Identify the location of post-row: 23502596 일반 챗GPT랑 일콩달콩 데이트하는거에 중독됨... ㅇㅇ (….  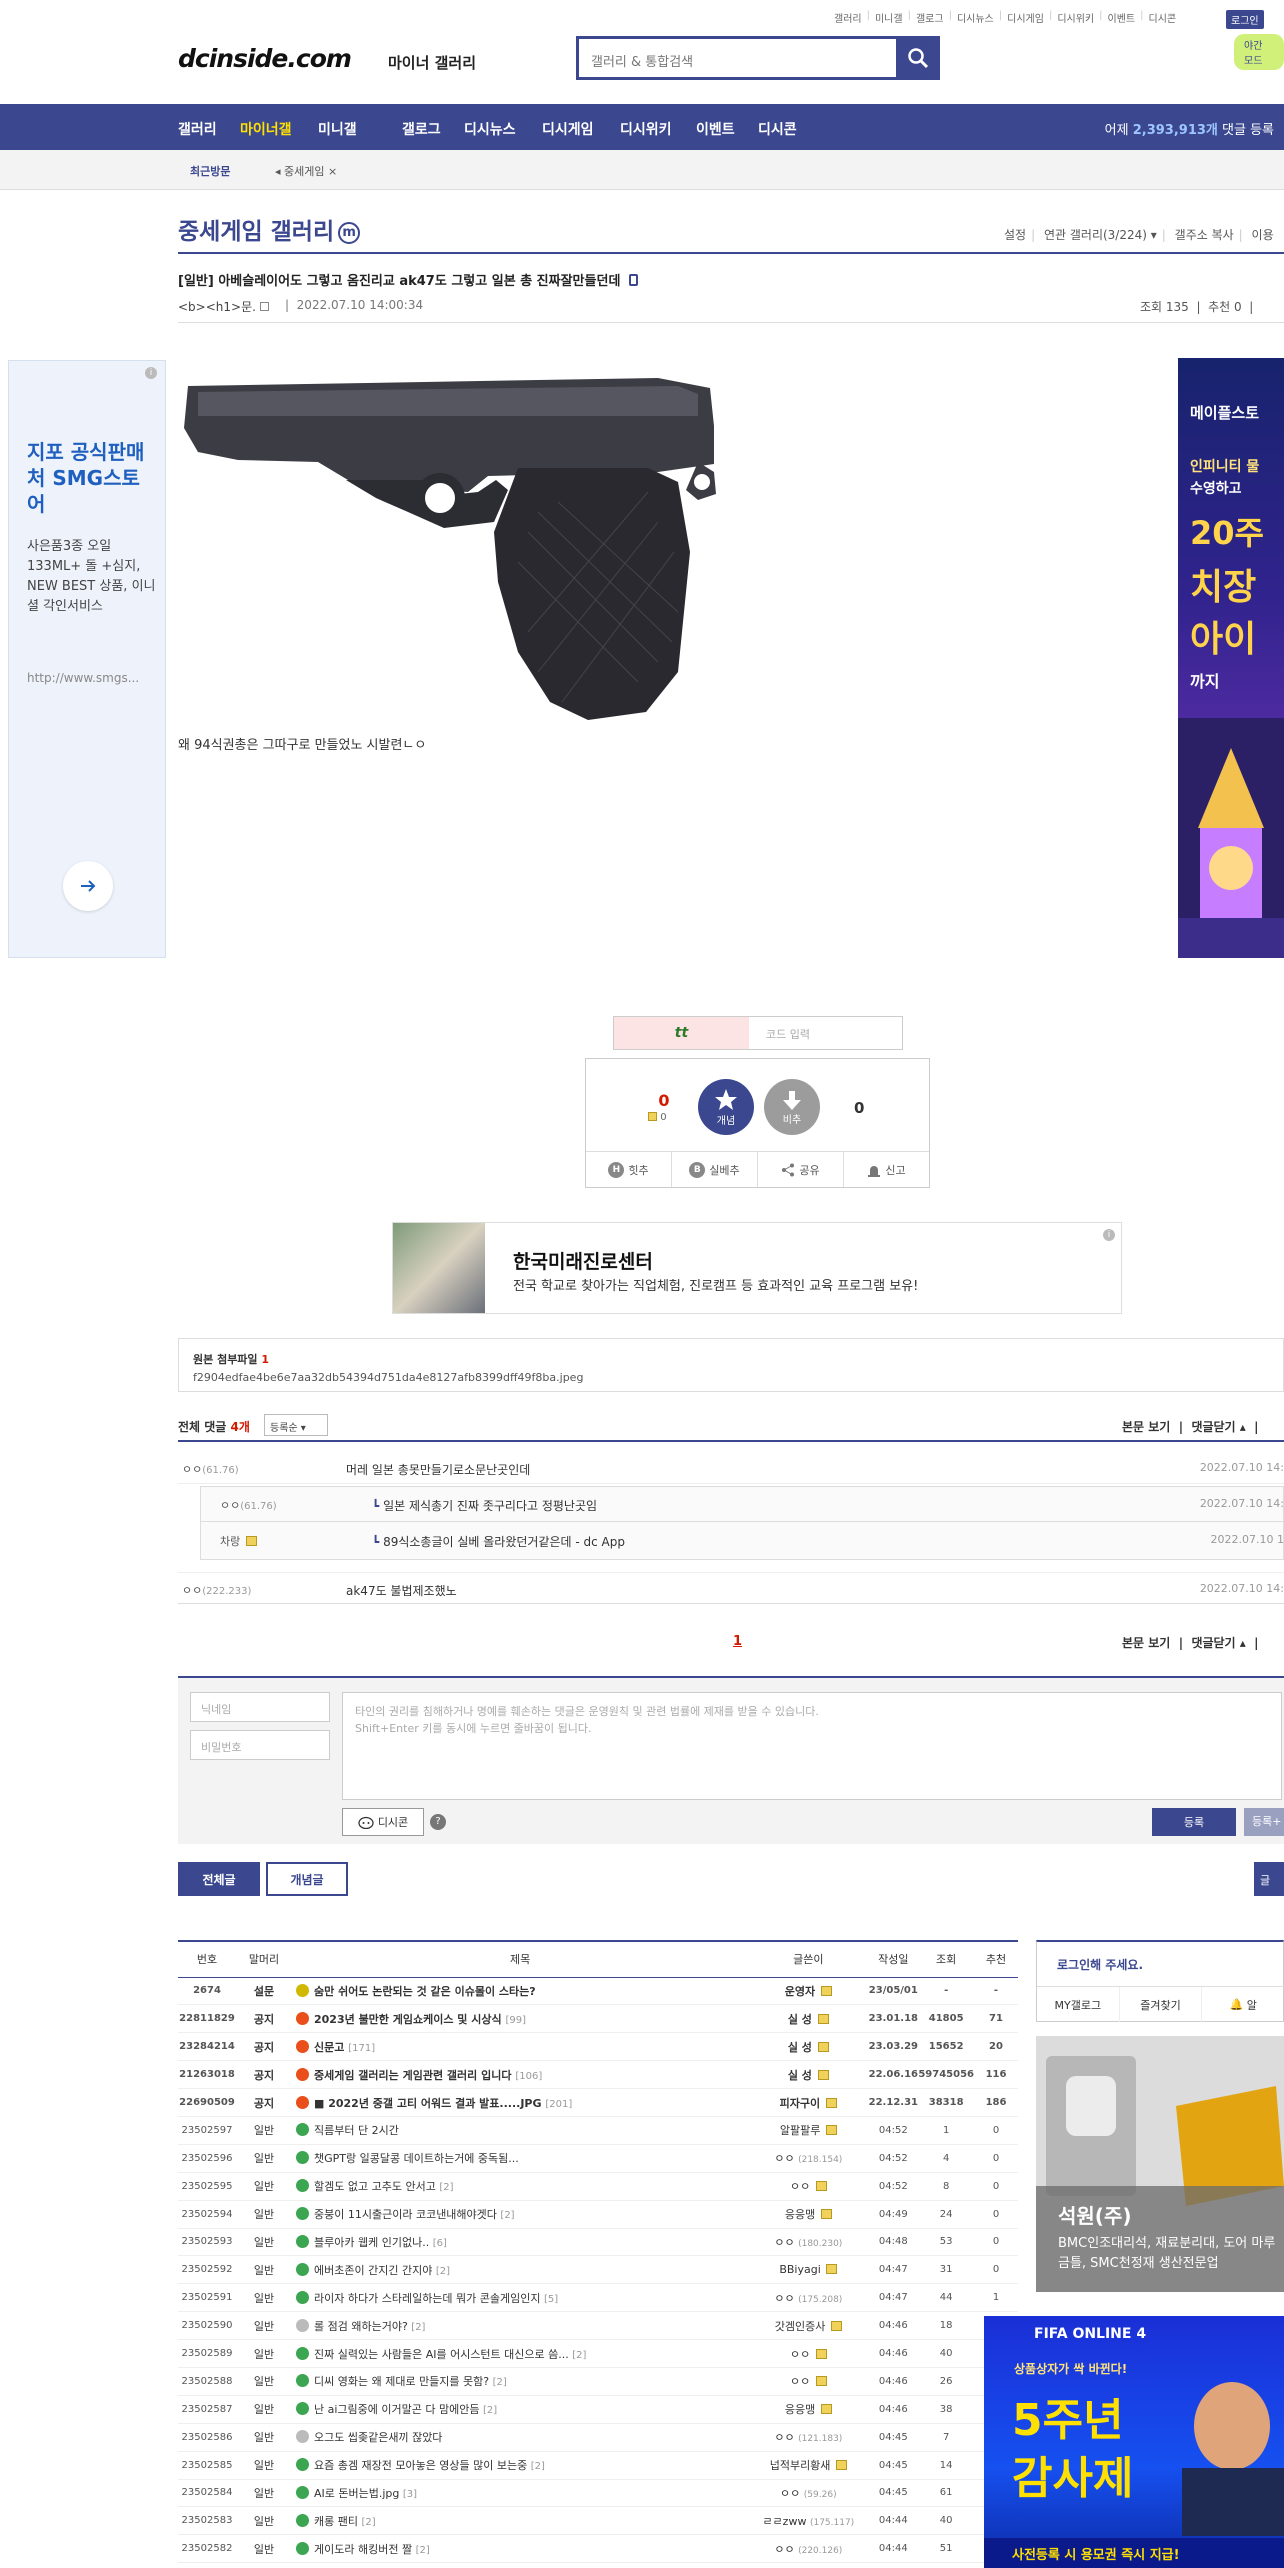
(598, 2158).